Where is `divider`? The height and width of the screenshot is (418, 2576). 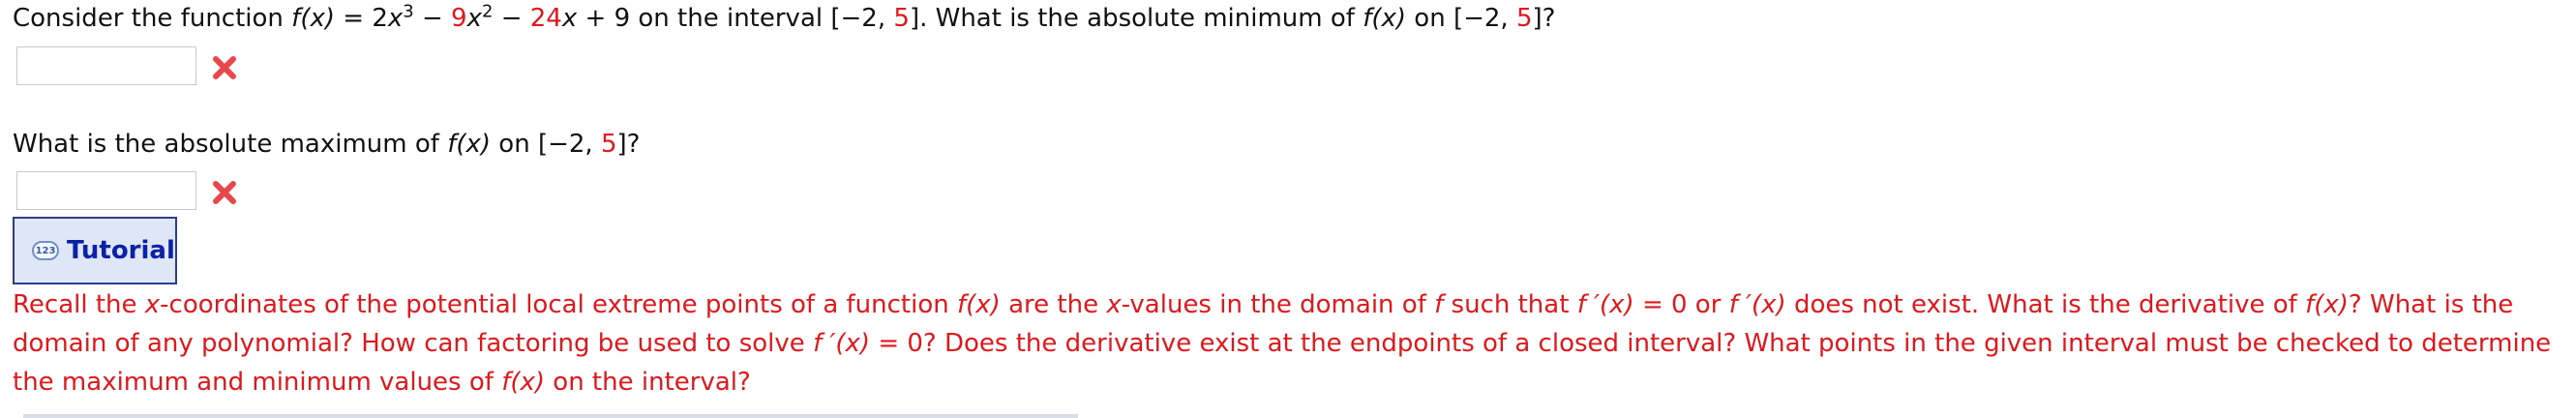
divider is located at coordinates (550, 416).